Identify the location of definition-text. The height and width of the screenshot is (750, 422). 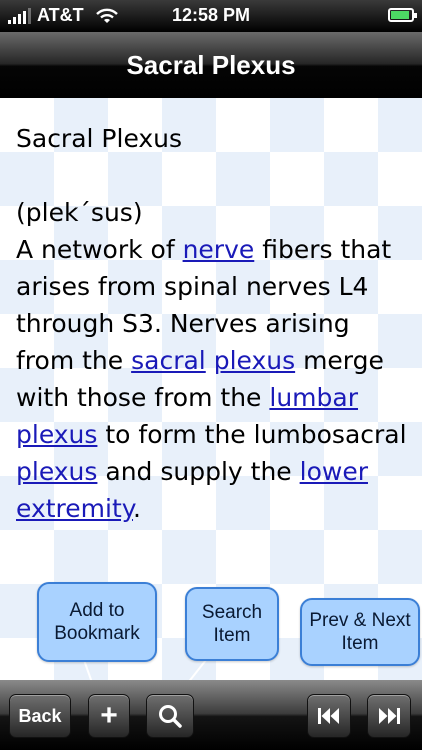
(210, 360).